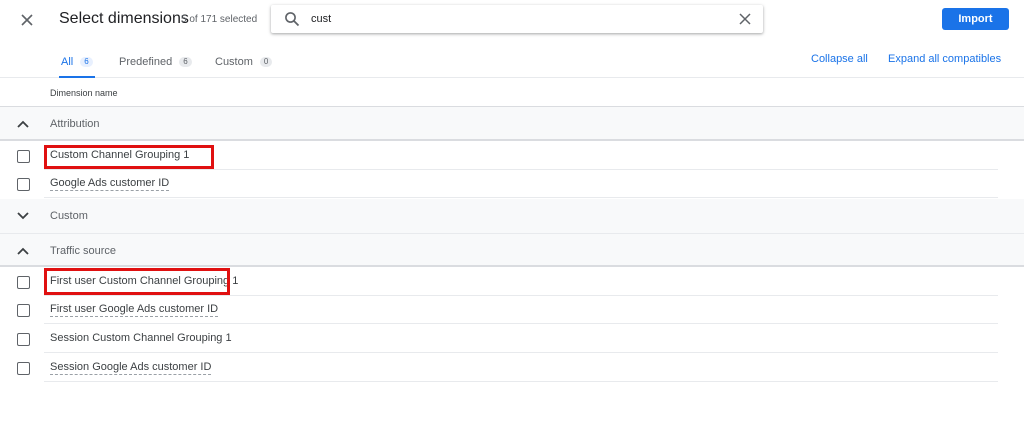 The image size is (1024, 433). What do you see at coordinates (84, 93) in the screenshot?
I see `column-header-label: Dimension name` at bounding box center [84, 93].